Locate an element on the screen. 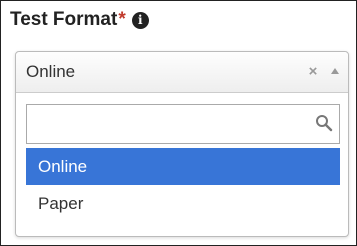 The width and height of the screenshot is (357, 246). dropdown-search-input is located at coordinates (167, 123).